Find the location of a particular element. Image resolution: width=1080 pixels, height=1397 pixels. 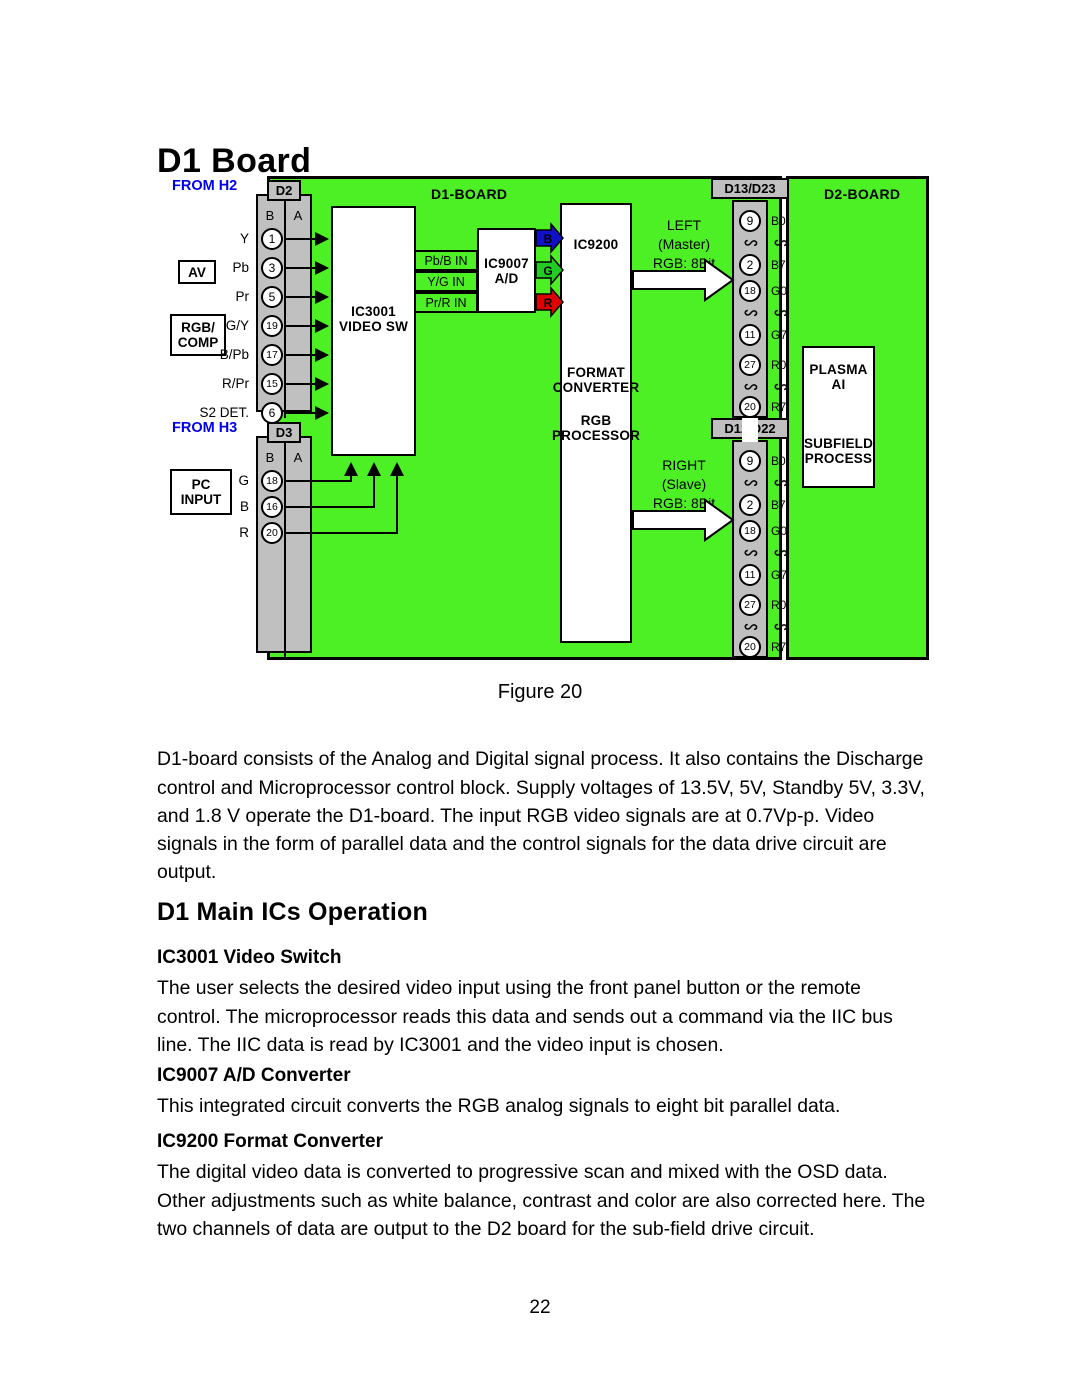

svg-text: R is located at coordinates (548, 303).